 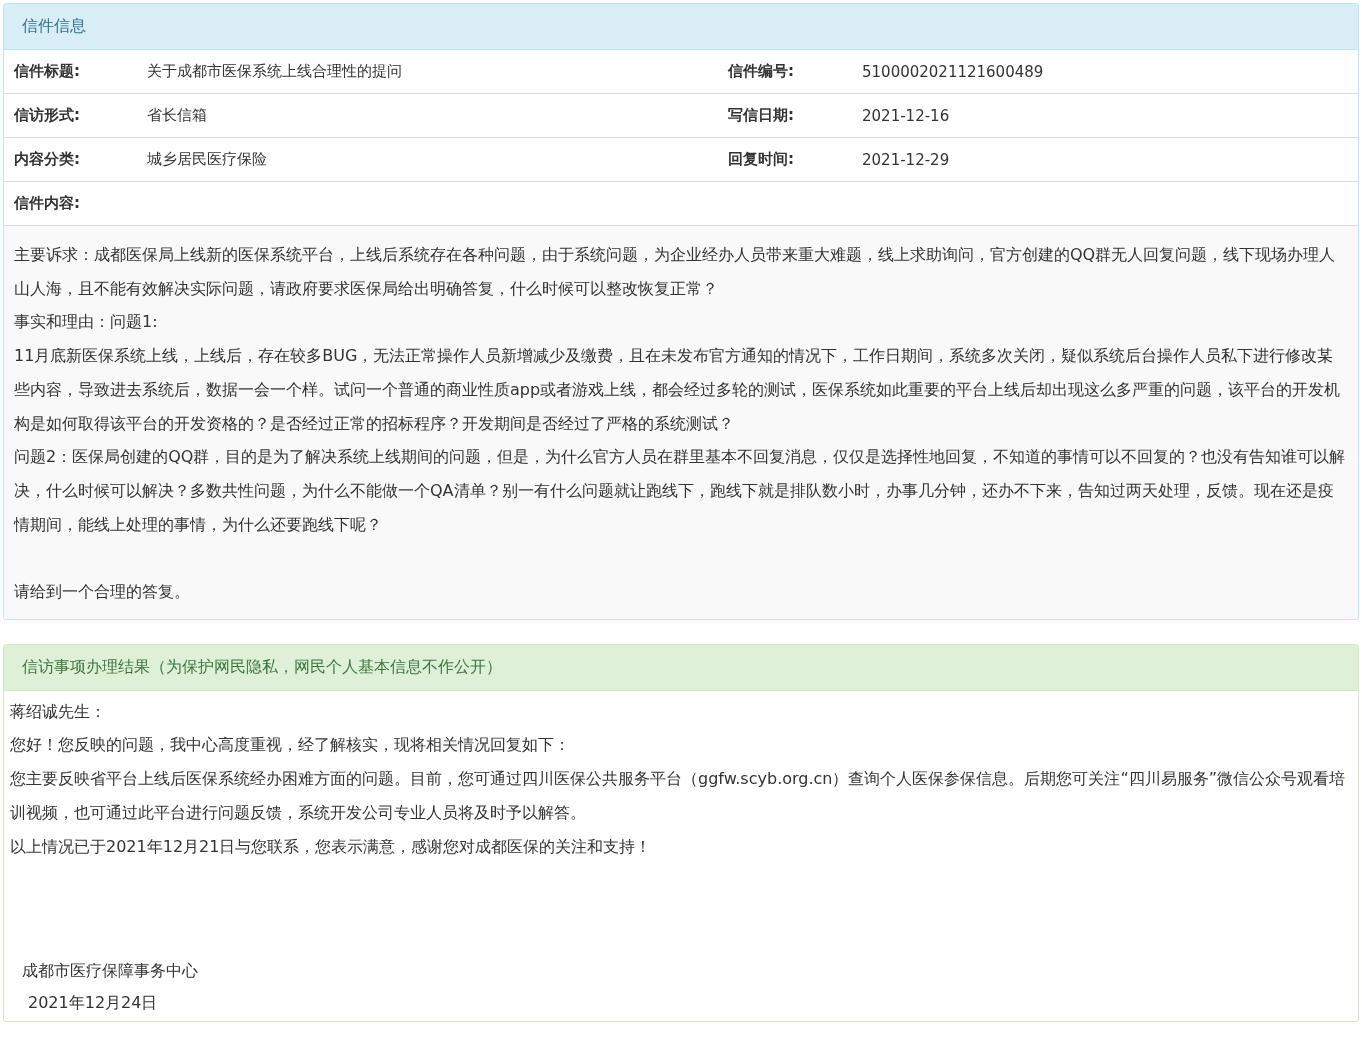 What do you see at coordinates (58, 711) in the screenshot?
I see `reply-paragraph: 蒋绍诚先生：` at bounding box center [58, 711].